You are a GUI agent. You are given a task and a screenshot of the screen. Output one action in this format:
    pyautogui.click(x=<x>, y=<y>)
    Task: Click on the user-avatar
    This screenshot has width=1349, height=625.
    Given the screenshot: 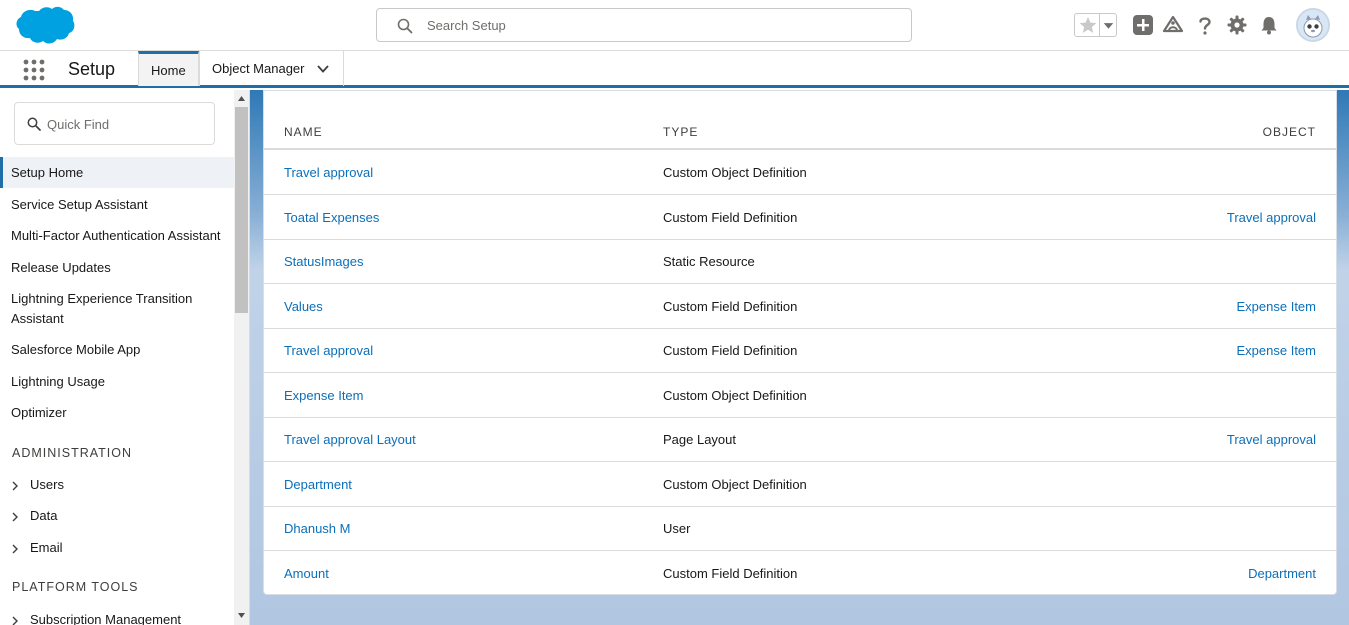 What is the action you would take?
    pyautogui.click(x=1313, y=25)
    